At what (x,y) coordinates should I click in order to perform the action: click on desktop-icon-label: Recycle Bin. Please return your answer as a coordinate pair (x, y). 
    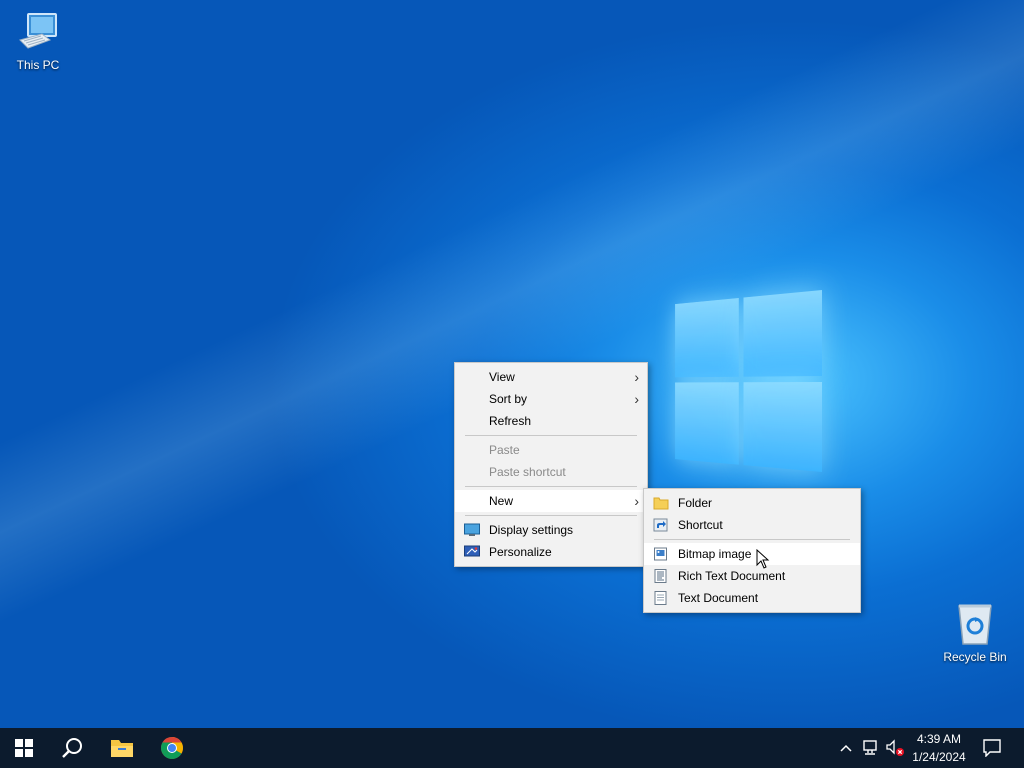
    Looking at the image, I should click on (975, 657).